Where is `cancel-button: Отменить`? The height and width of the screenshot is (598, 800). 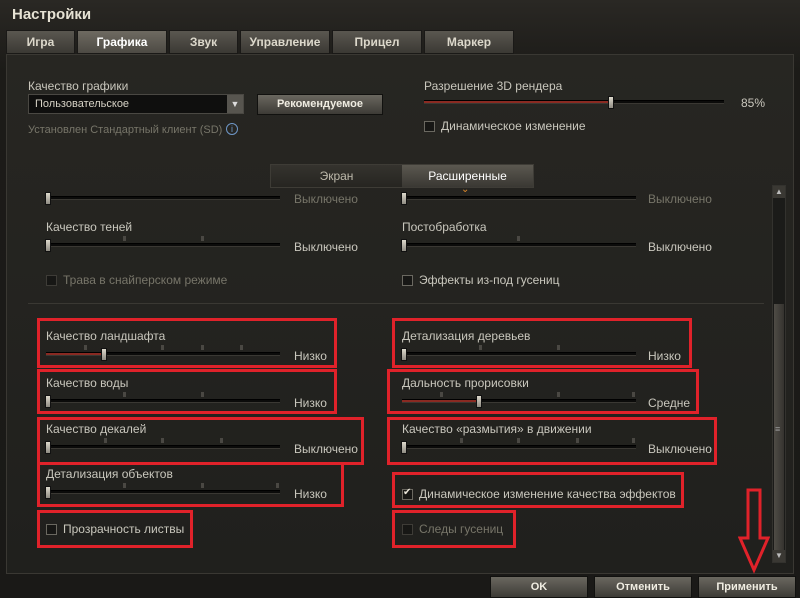 cancel-button: Отменить is located at coordinates (643, 587).